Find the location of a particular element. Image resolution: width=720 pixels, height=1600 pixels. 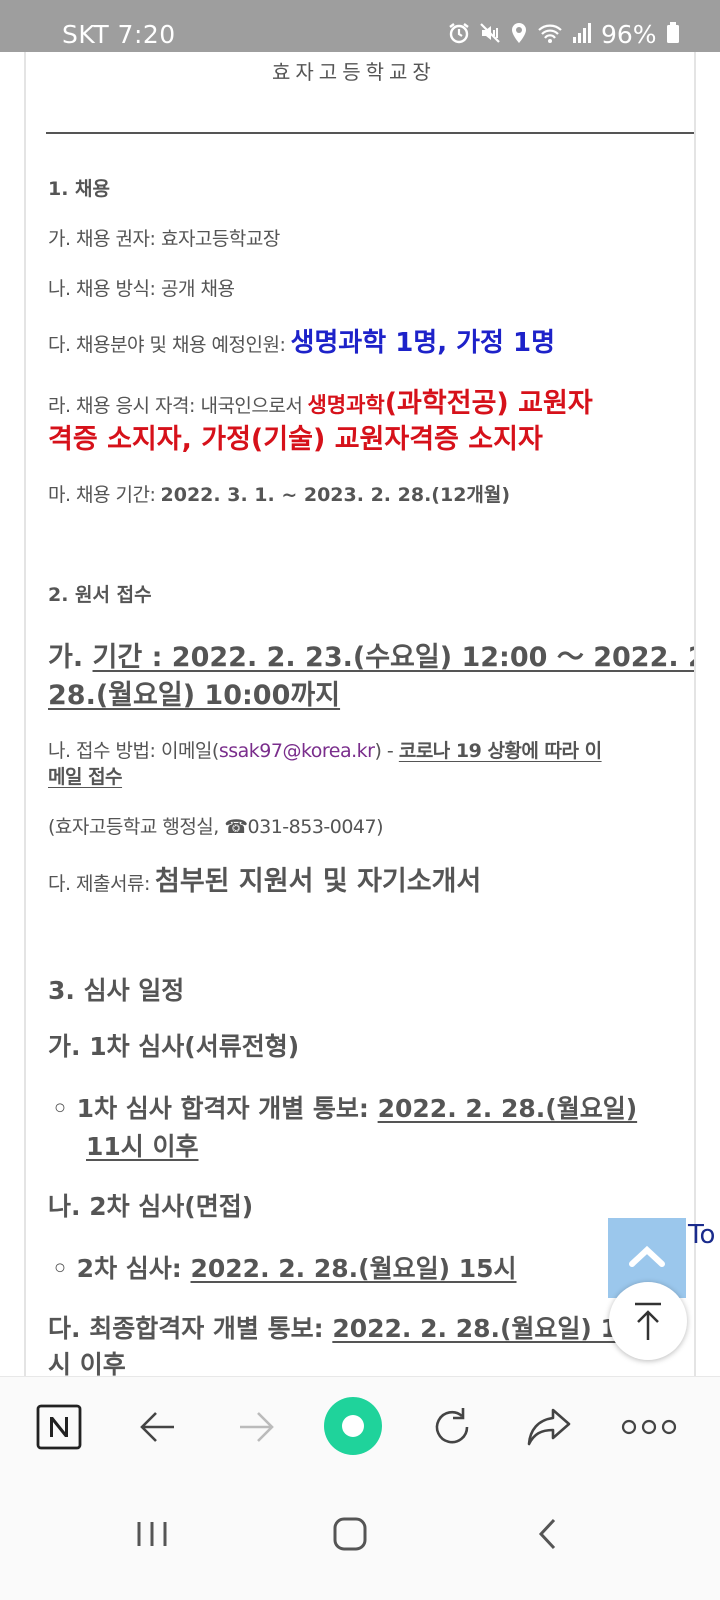

final-date1: 2022. 2. 28.(월요일) 16 is located at coordinates (484, 1328).